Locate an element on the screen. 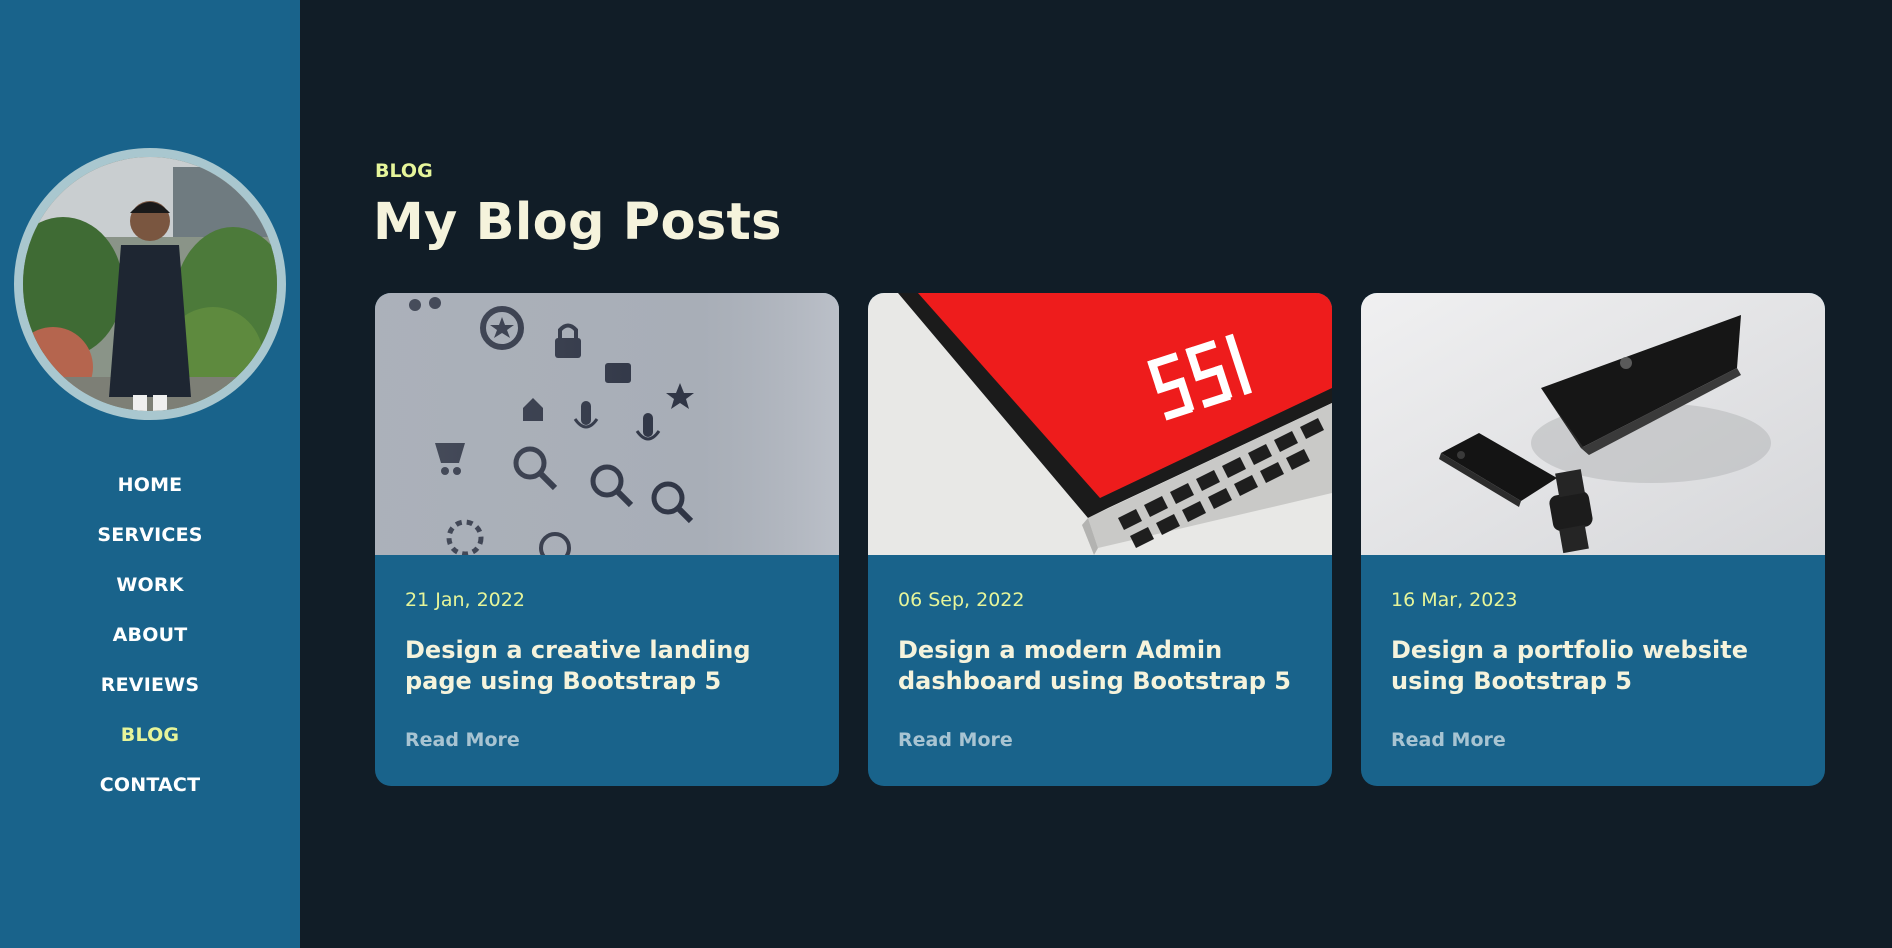 The image size is (1892, 948). post-date: 16 Mar, 2023 is located at coordinates (1454, 600).